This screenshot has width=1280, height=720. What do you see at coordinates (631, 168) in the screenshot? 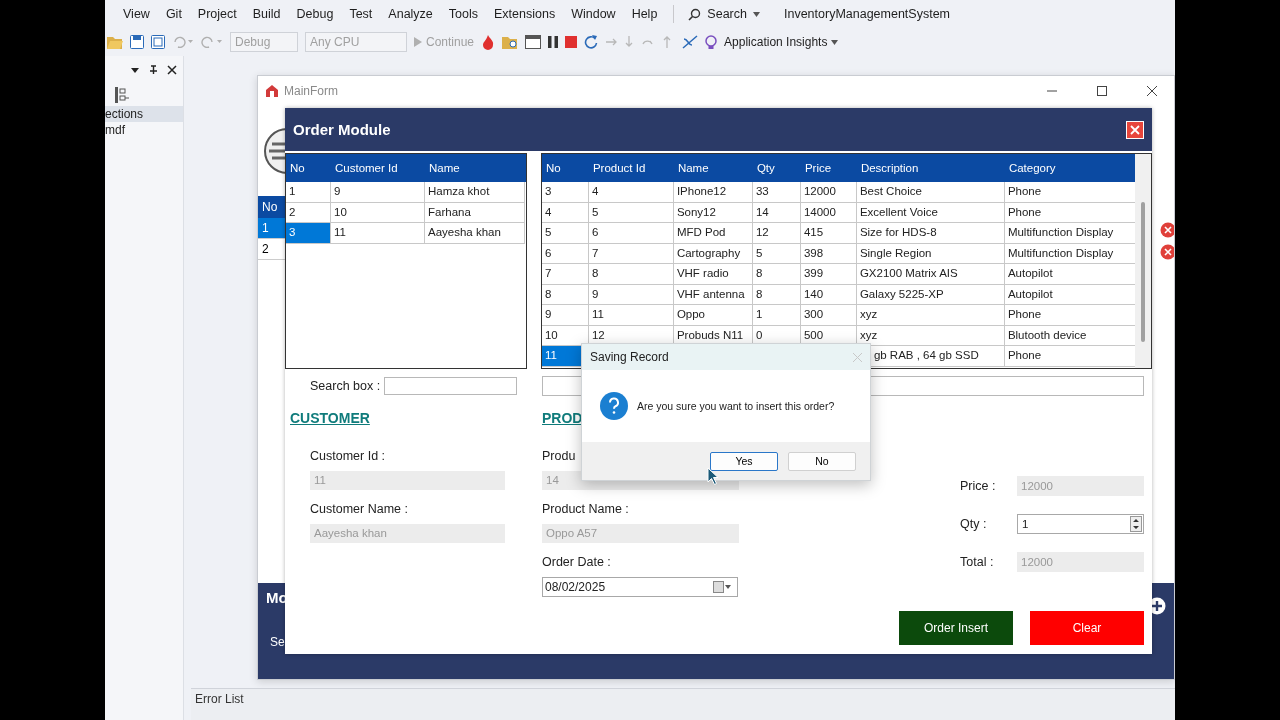
I see `column-header: Product Id` at bounding box center [631, 168].